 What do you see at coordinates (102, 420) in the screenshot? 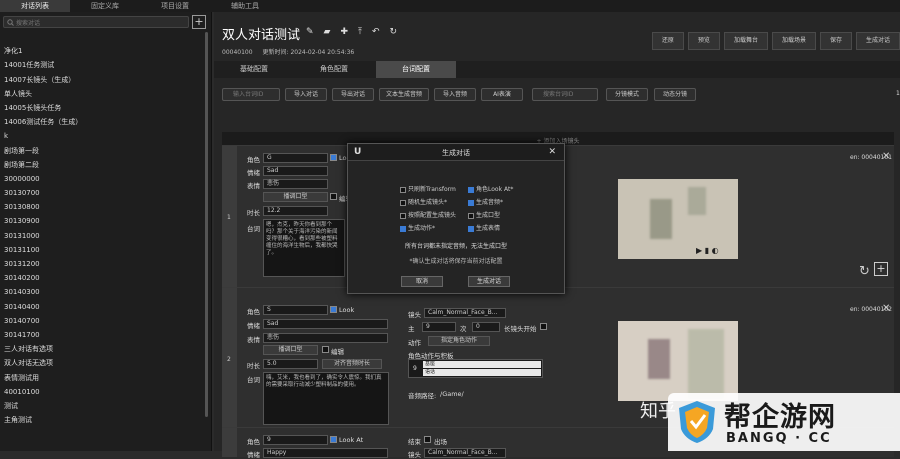
I see `list-item: 主角测试` at bounding box center [102, 420].